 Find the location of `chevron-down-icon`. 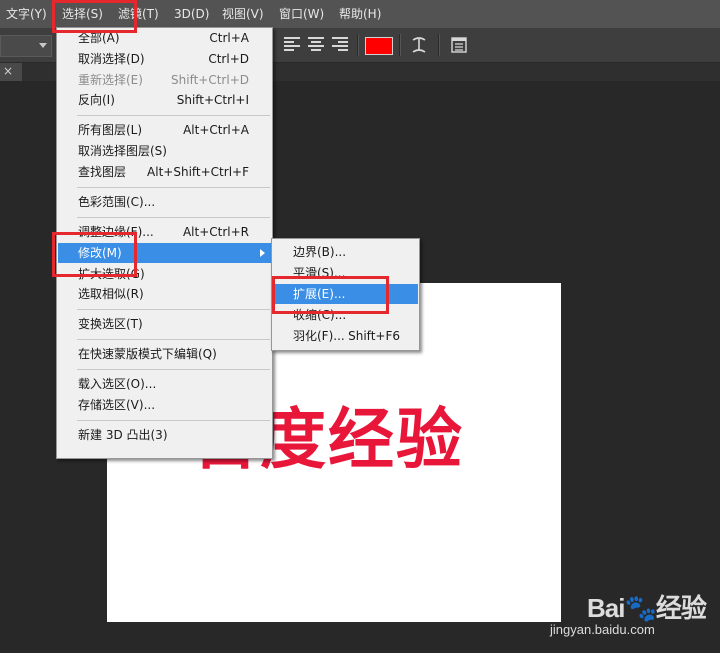

chevron-down-icon is located at coordinates (43, 45).